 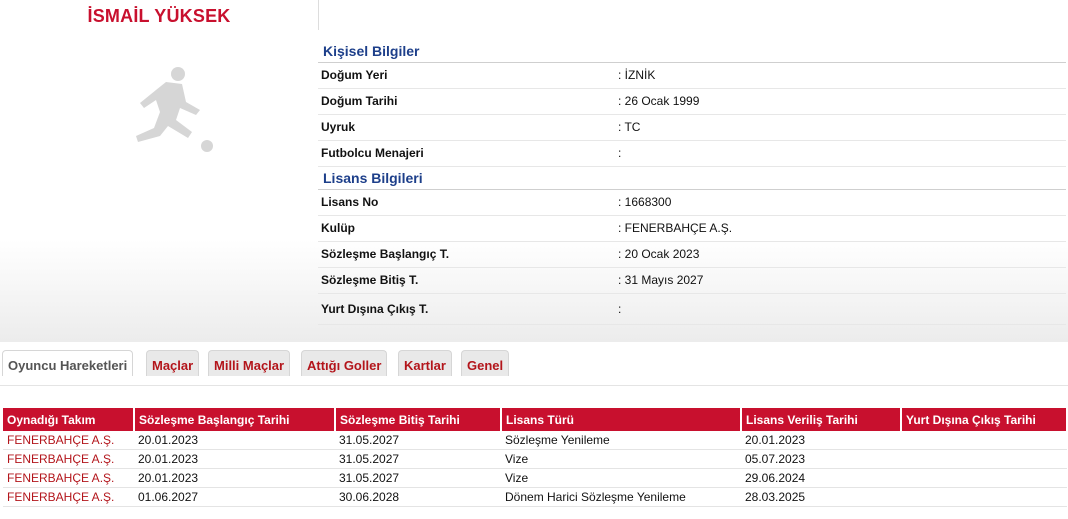 I want to click on info-label: Doğum Tarihi, so click(x=359, y=101).